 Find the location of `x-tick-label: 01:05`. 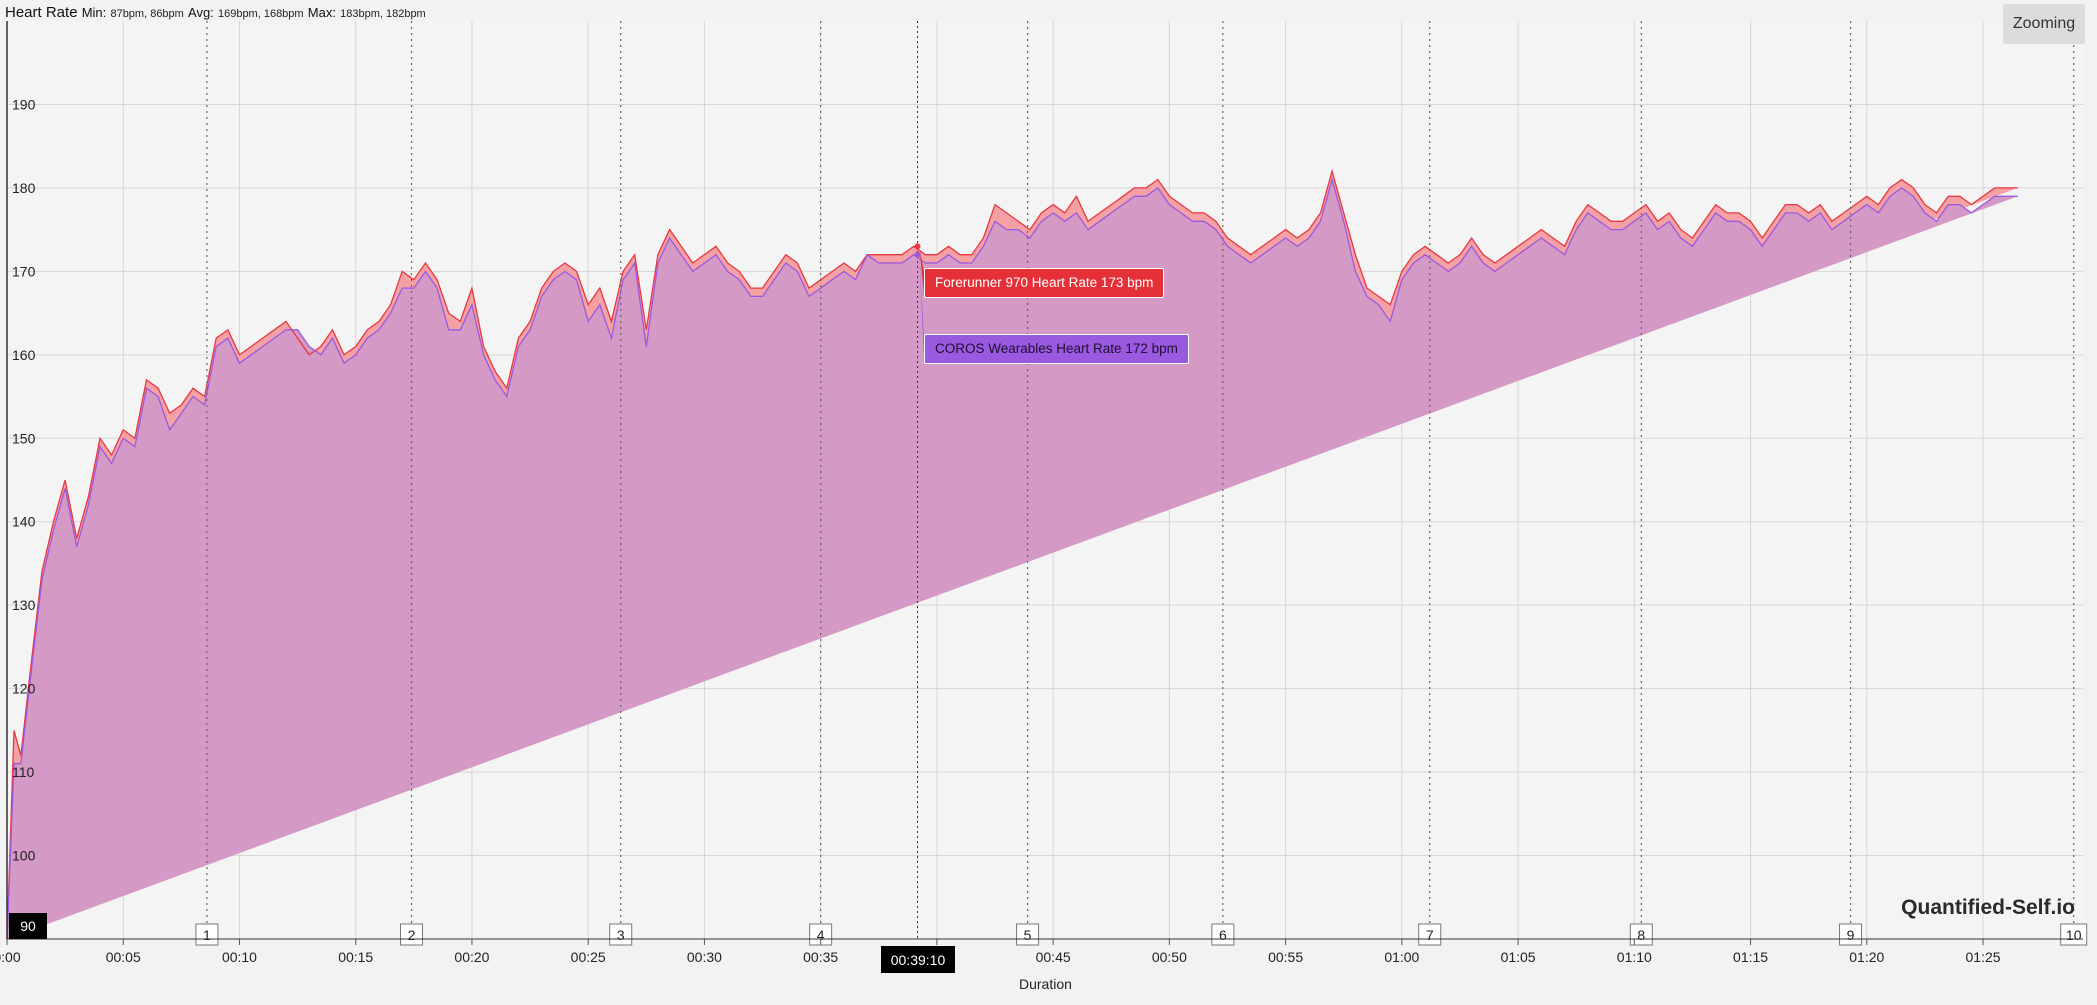

x-tick-label: 01:05 is located at coordinates (1518, 957).